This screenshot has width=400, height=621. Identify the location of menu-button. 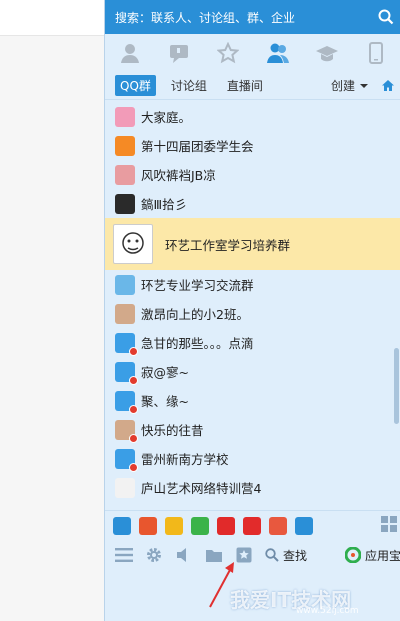
(124, 555).